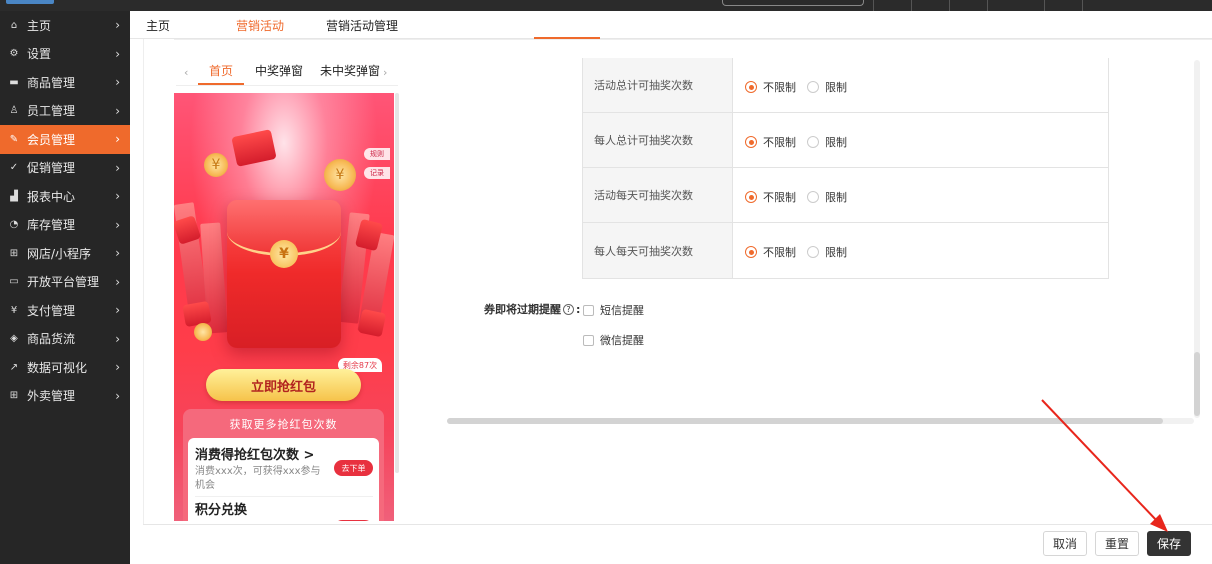 The height and width of the screenshot is (564, 1212). I want to click on sidebar-item: ▟ 报表中心 ›, so click(65, 196).